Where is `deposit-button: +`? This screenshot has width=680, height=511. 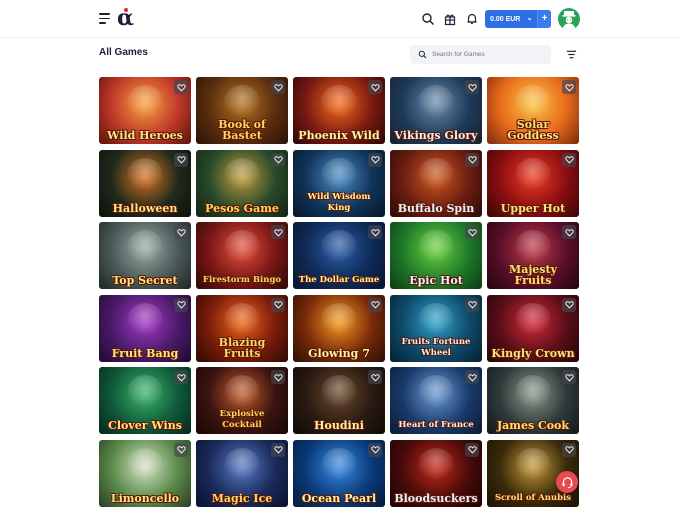
deposit-button: + is located at coordinates (544, 19).